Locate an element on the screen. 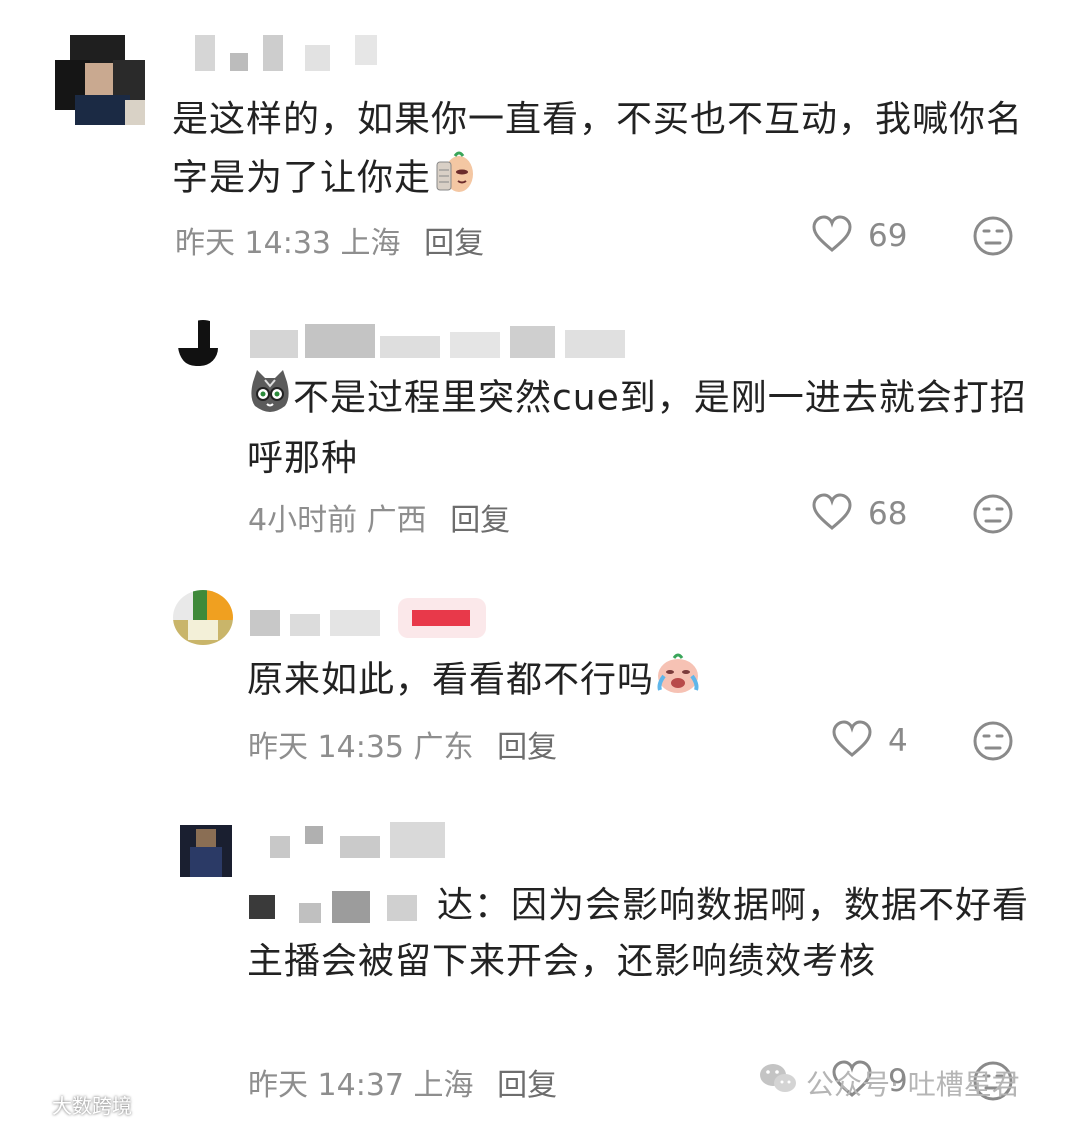  like-control: 69 is located at coordinates (859, 236).